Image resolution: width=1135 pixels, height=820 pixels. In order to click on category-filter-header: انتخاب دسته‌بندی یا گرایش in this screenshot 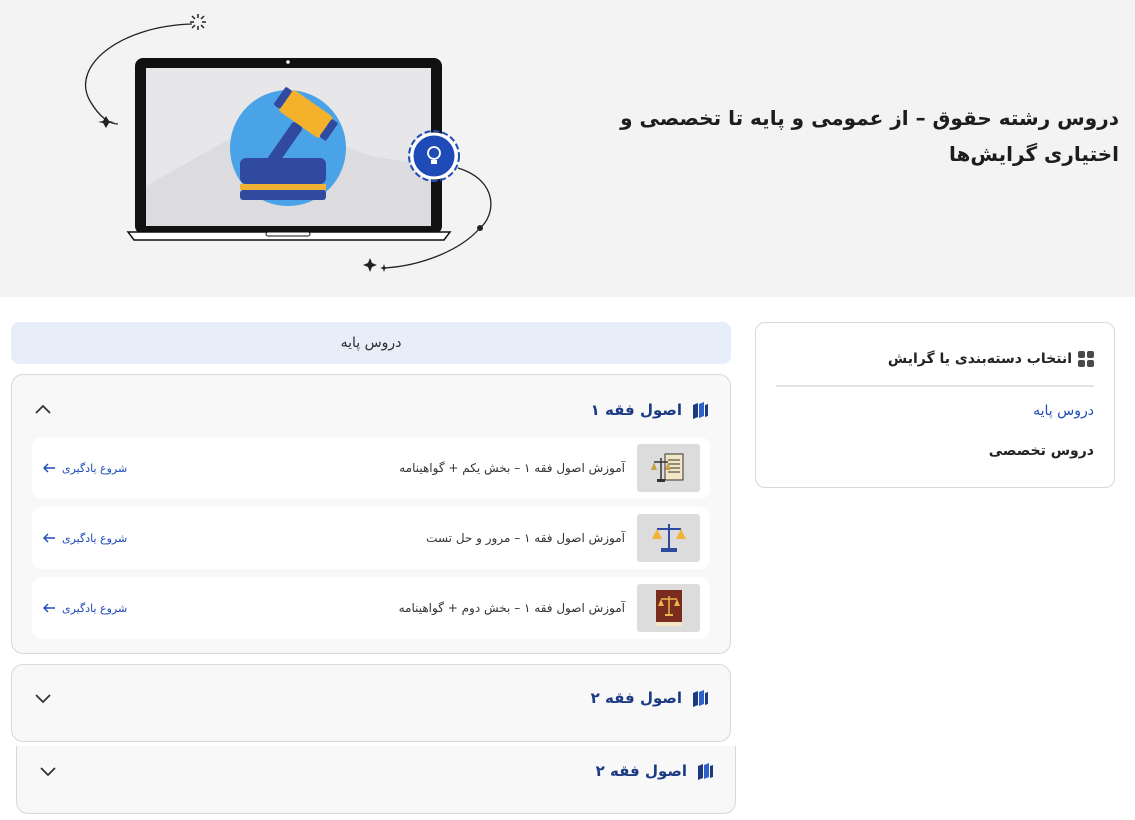, I will do `click(935, 359)`.